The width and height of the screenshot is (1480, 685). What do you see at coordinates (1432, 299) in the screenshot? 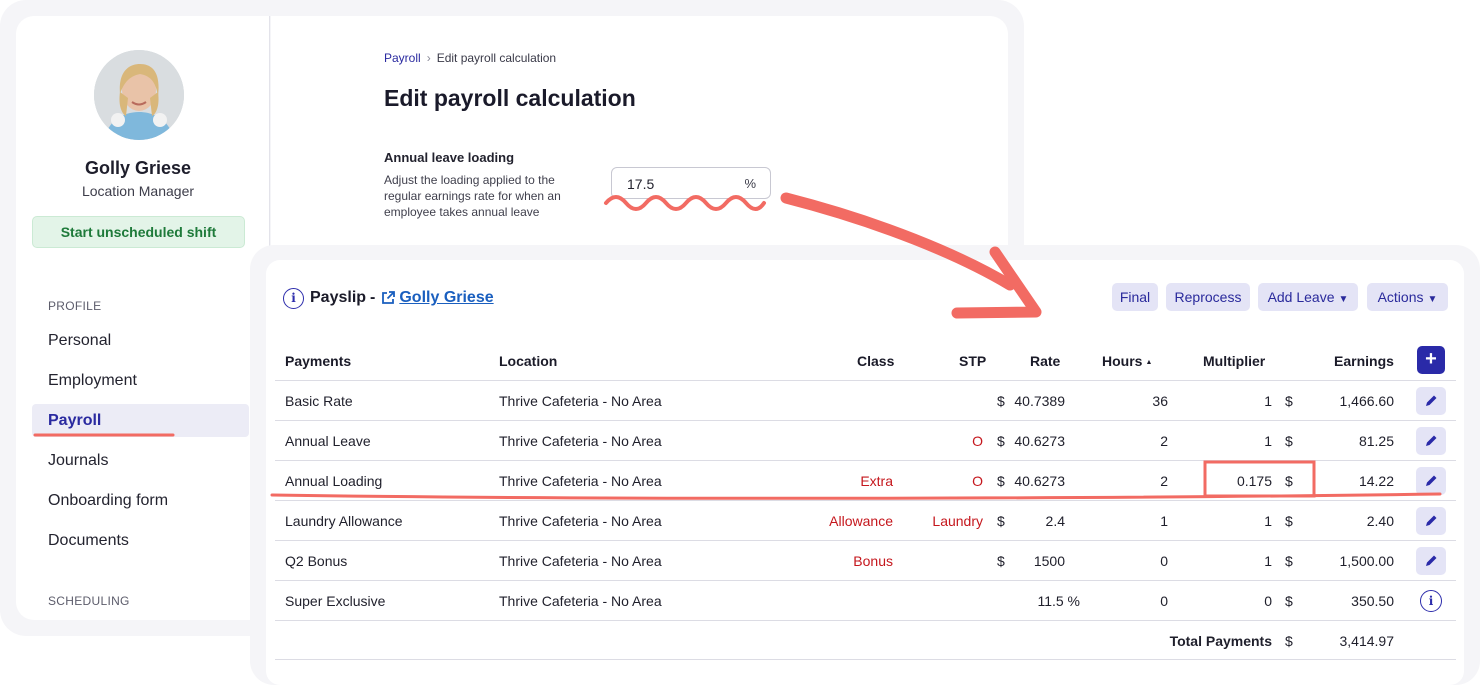
I see `chevron-down-icon: ▼` at bounding box center [1432, 299].